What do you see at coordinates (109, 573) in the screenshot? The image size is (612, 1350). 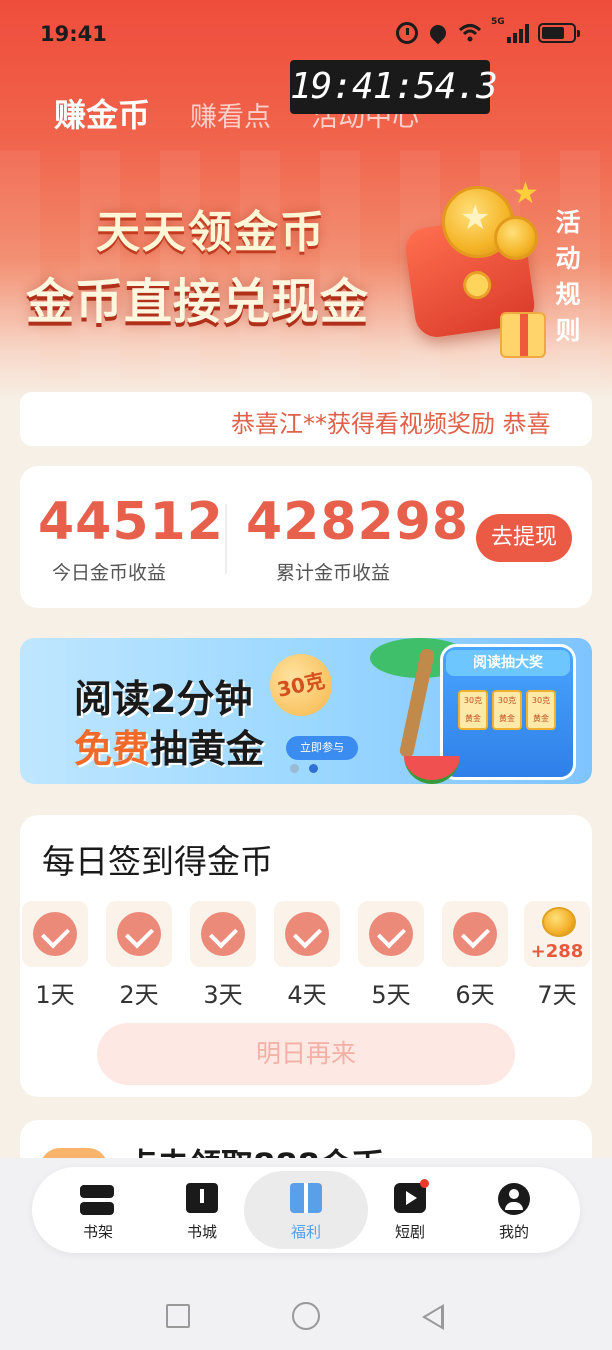 I see `today-coins-label: 今日金币收益` at bounding box center [109, 573].